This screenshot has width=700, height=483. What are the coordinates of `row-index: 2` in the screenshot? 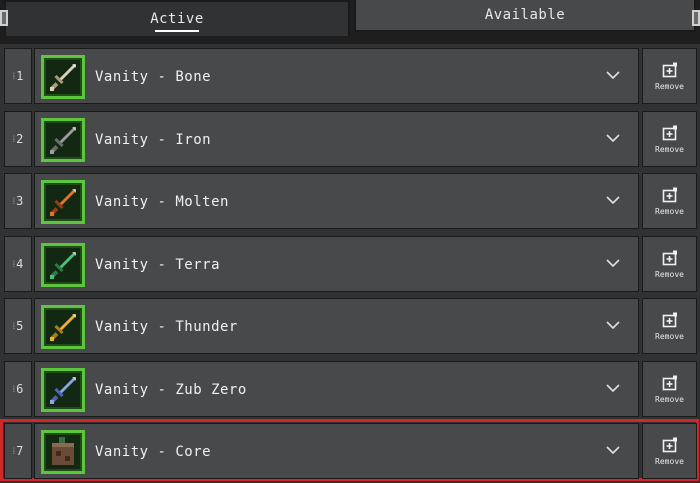 It's located at (20, 139).